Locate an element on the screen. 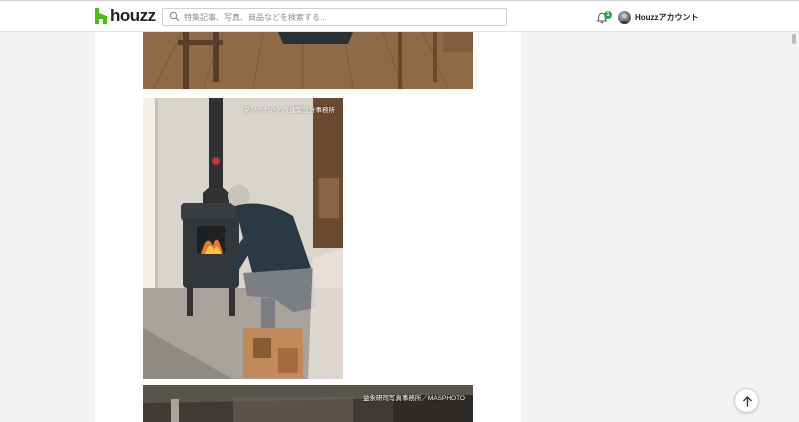 This screenshot has width=799, height=422. houzz-logo: houzz is located at coordinates (125, 15).